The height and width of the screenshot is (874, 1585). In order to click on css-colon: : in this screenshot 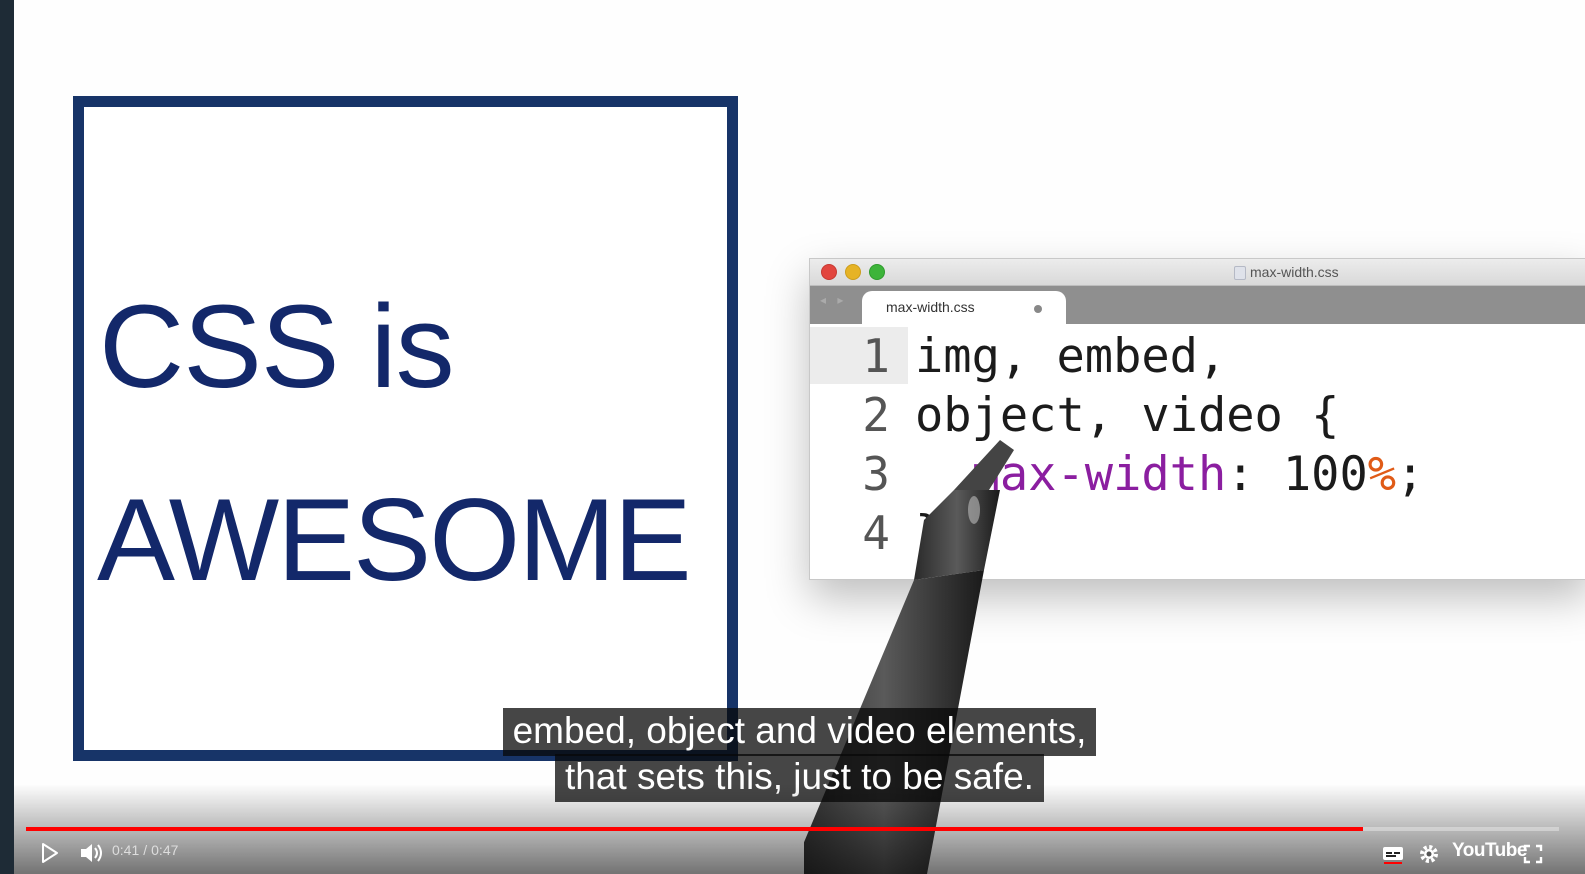, I will do `click(1254, 474)`.